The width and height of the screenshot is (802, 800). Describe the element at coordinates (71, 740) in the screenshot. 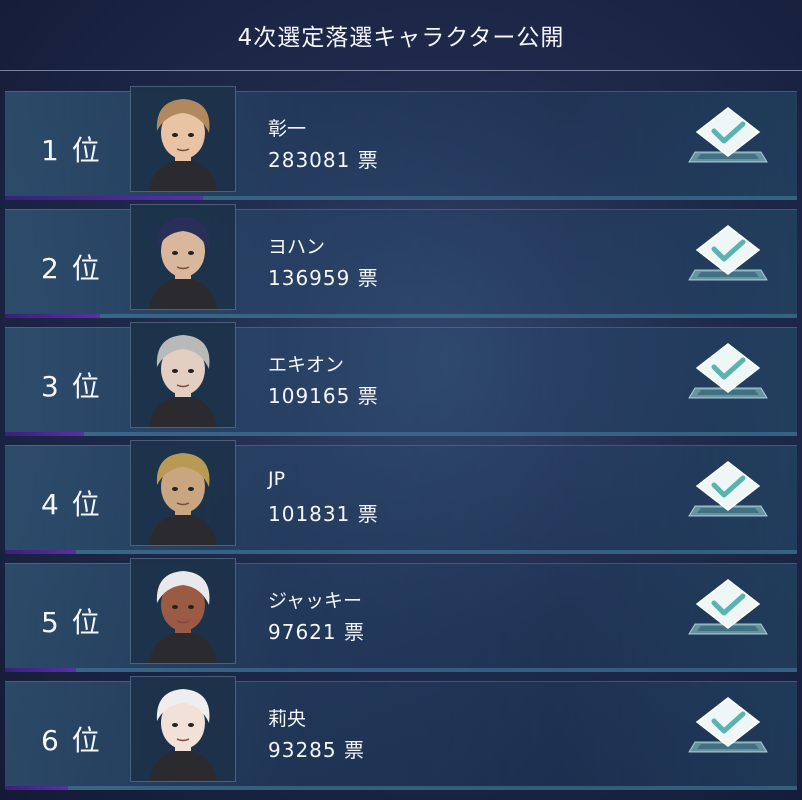

I see `rank-label: 6 位` at that location.